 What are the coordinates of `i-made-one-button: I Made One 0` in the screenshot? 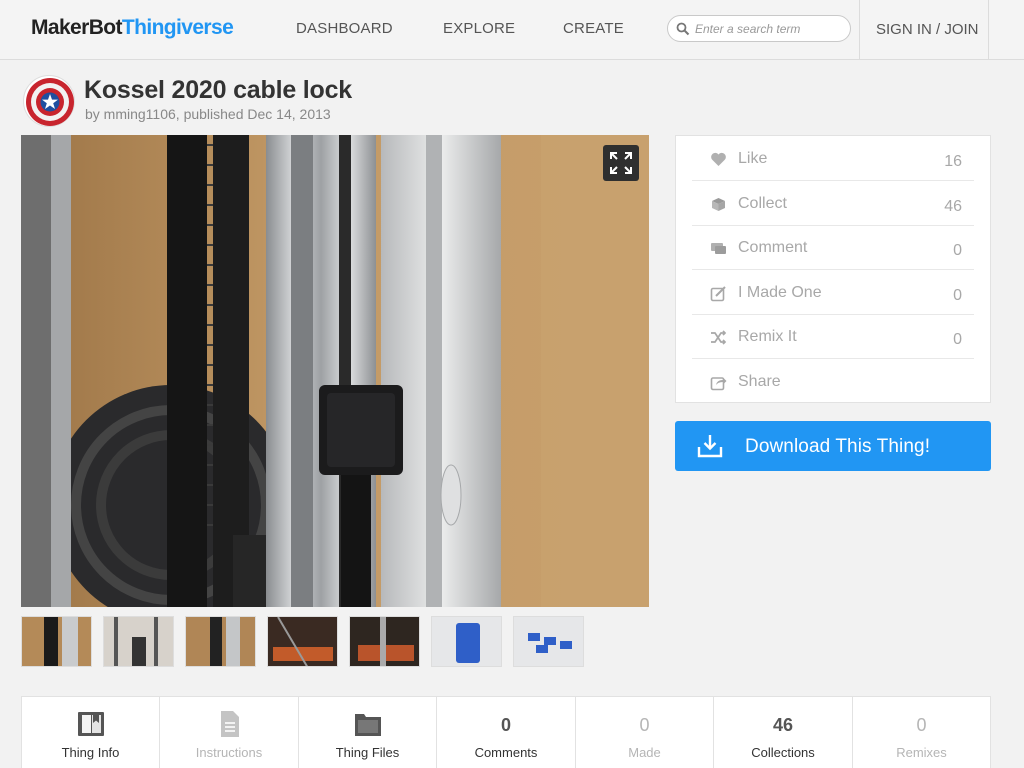 It's located at (833, 293).